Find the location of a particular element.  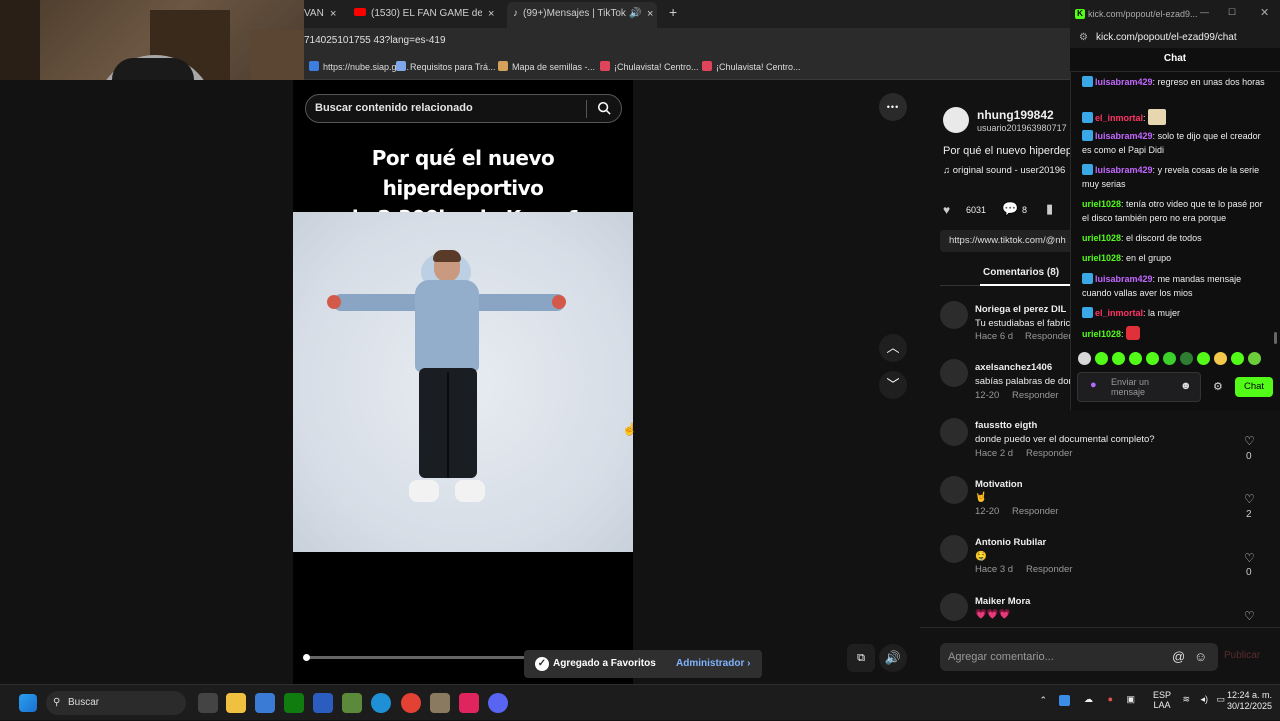

wifi-icon: ≋ is located at coordinates (1186, 699).